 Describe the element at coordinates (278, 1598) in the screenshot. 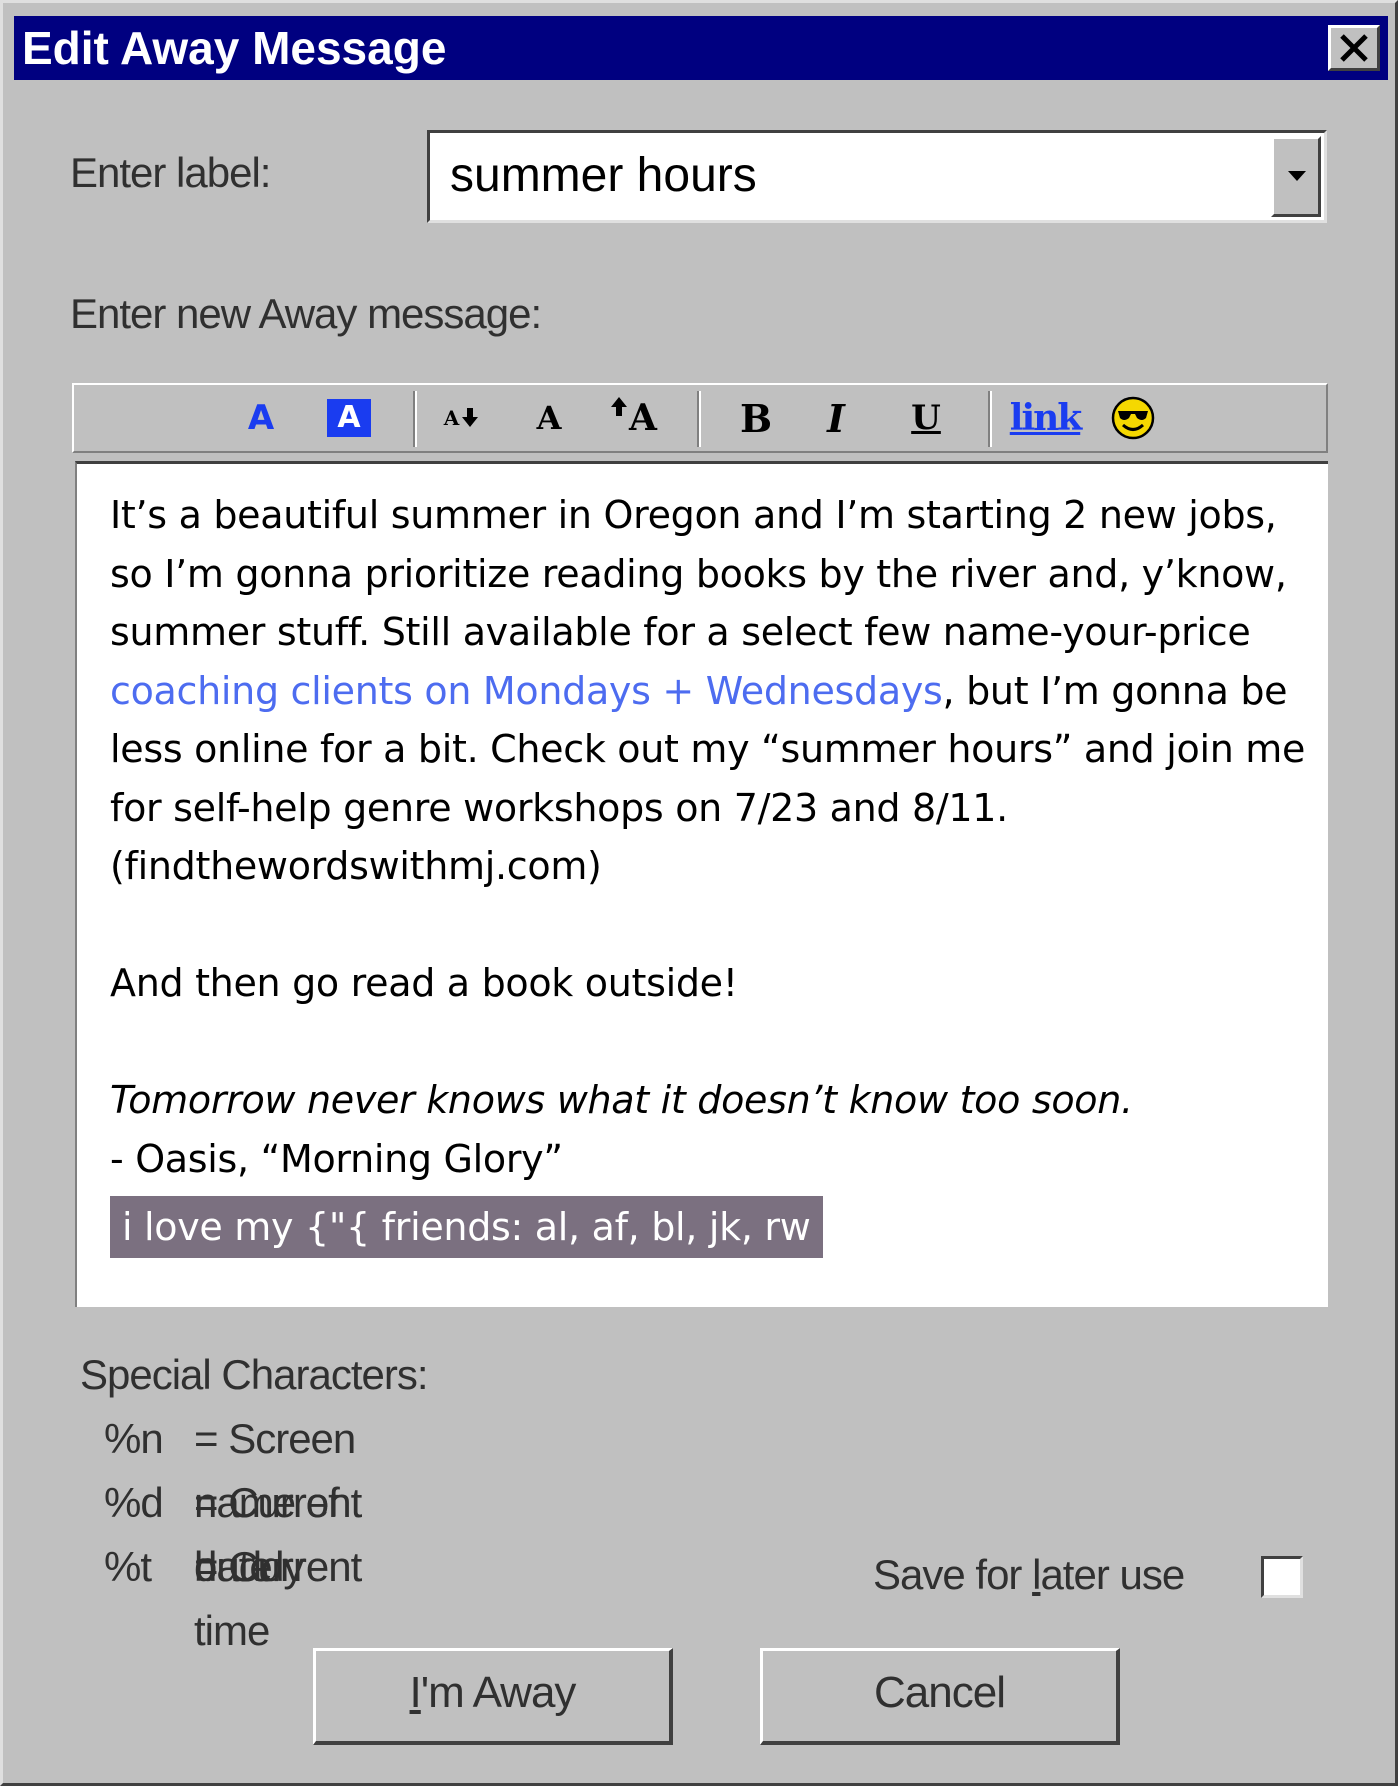

I see `special-char-desc: = Current time` at that location.